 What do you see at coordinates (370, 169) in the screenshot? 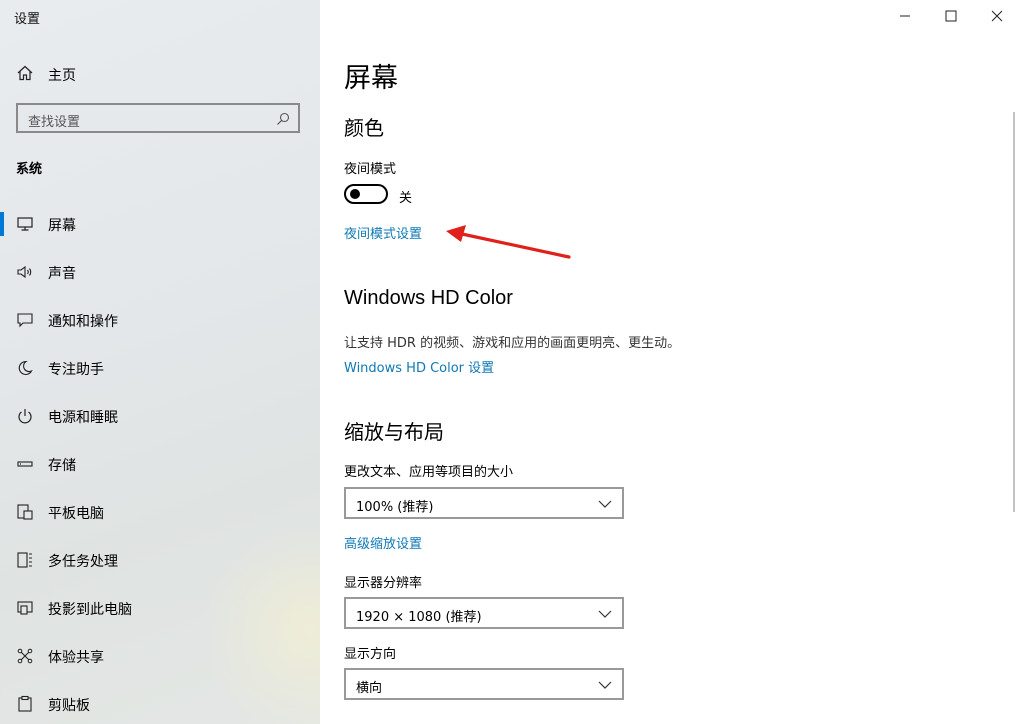
I see `night-mode-label: 夜间模式` at bounding box center [370, 169].